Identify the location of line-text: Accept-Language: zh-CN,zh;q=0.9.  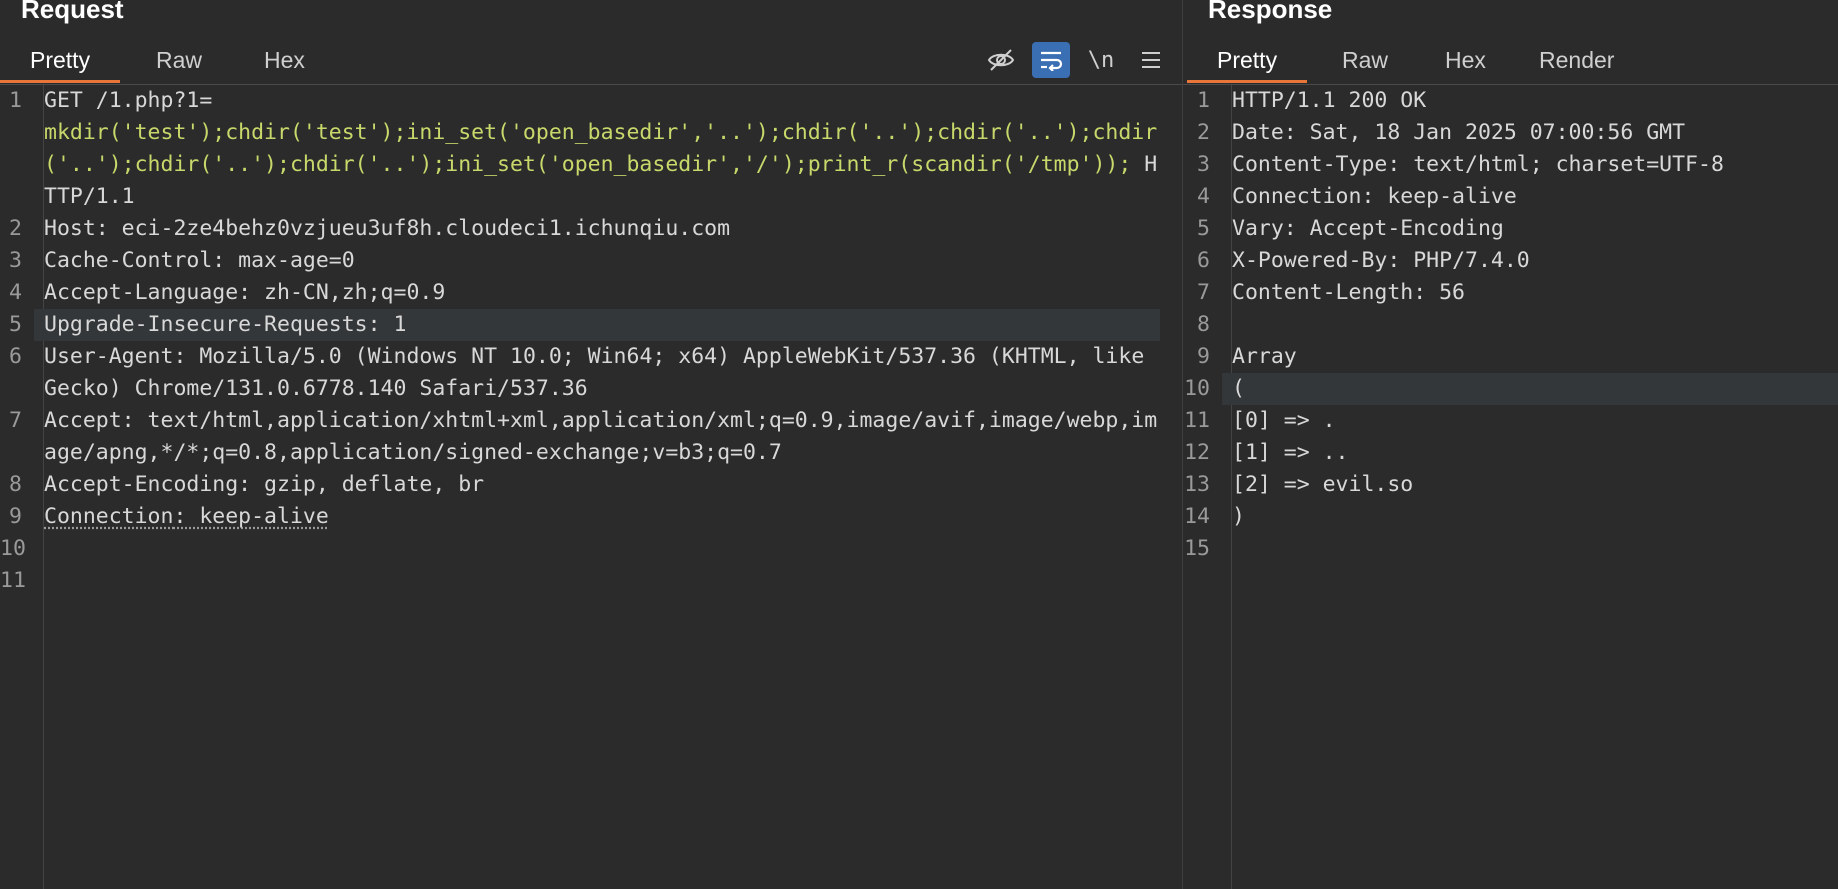
(244, 292).